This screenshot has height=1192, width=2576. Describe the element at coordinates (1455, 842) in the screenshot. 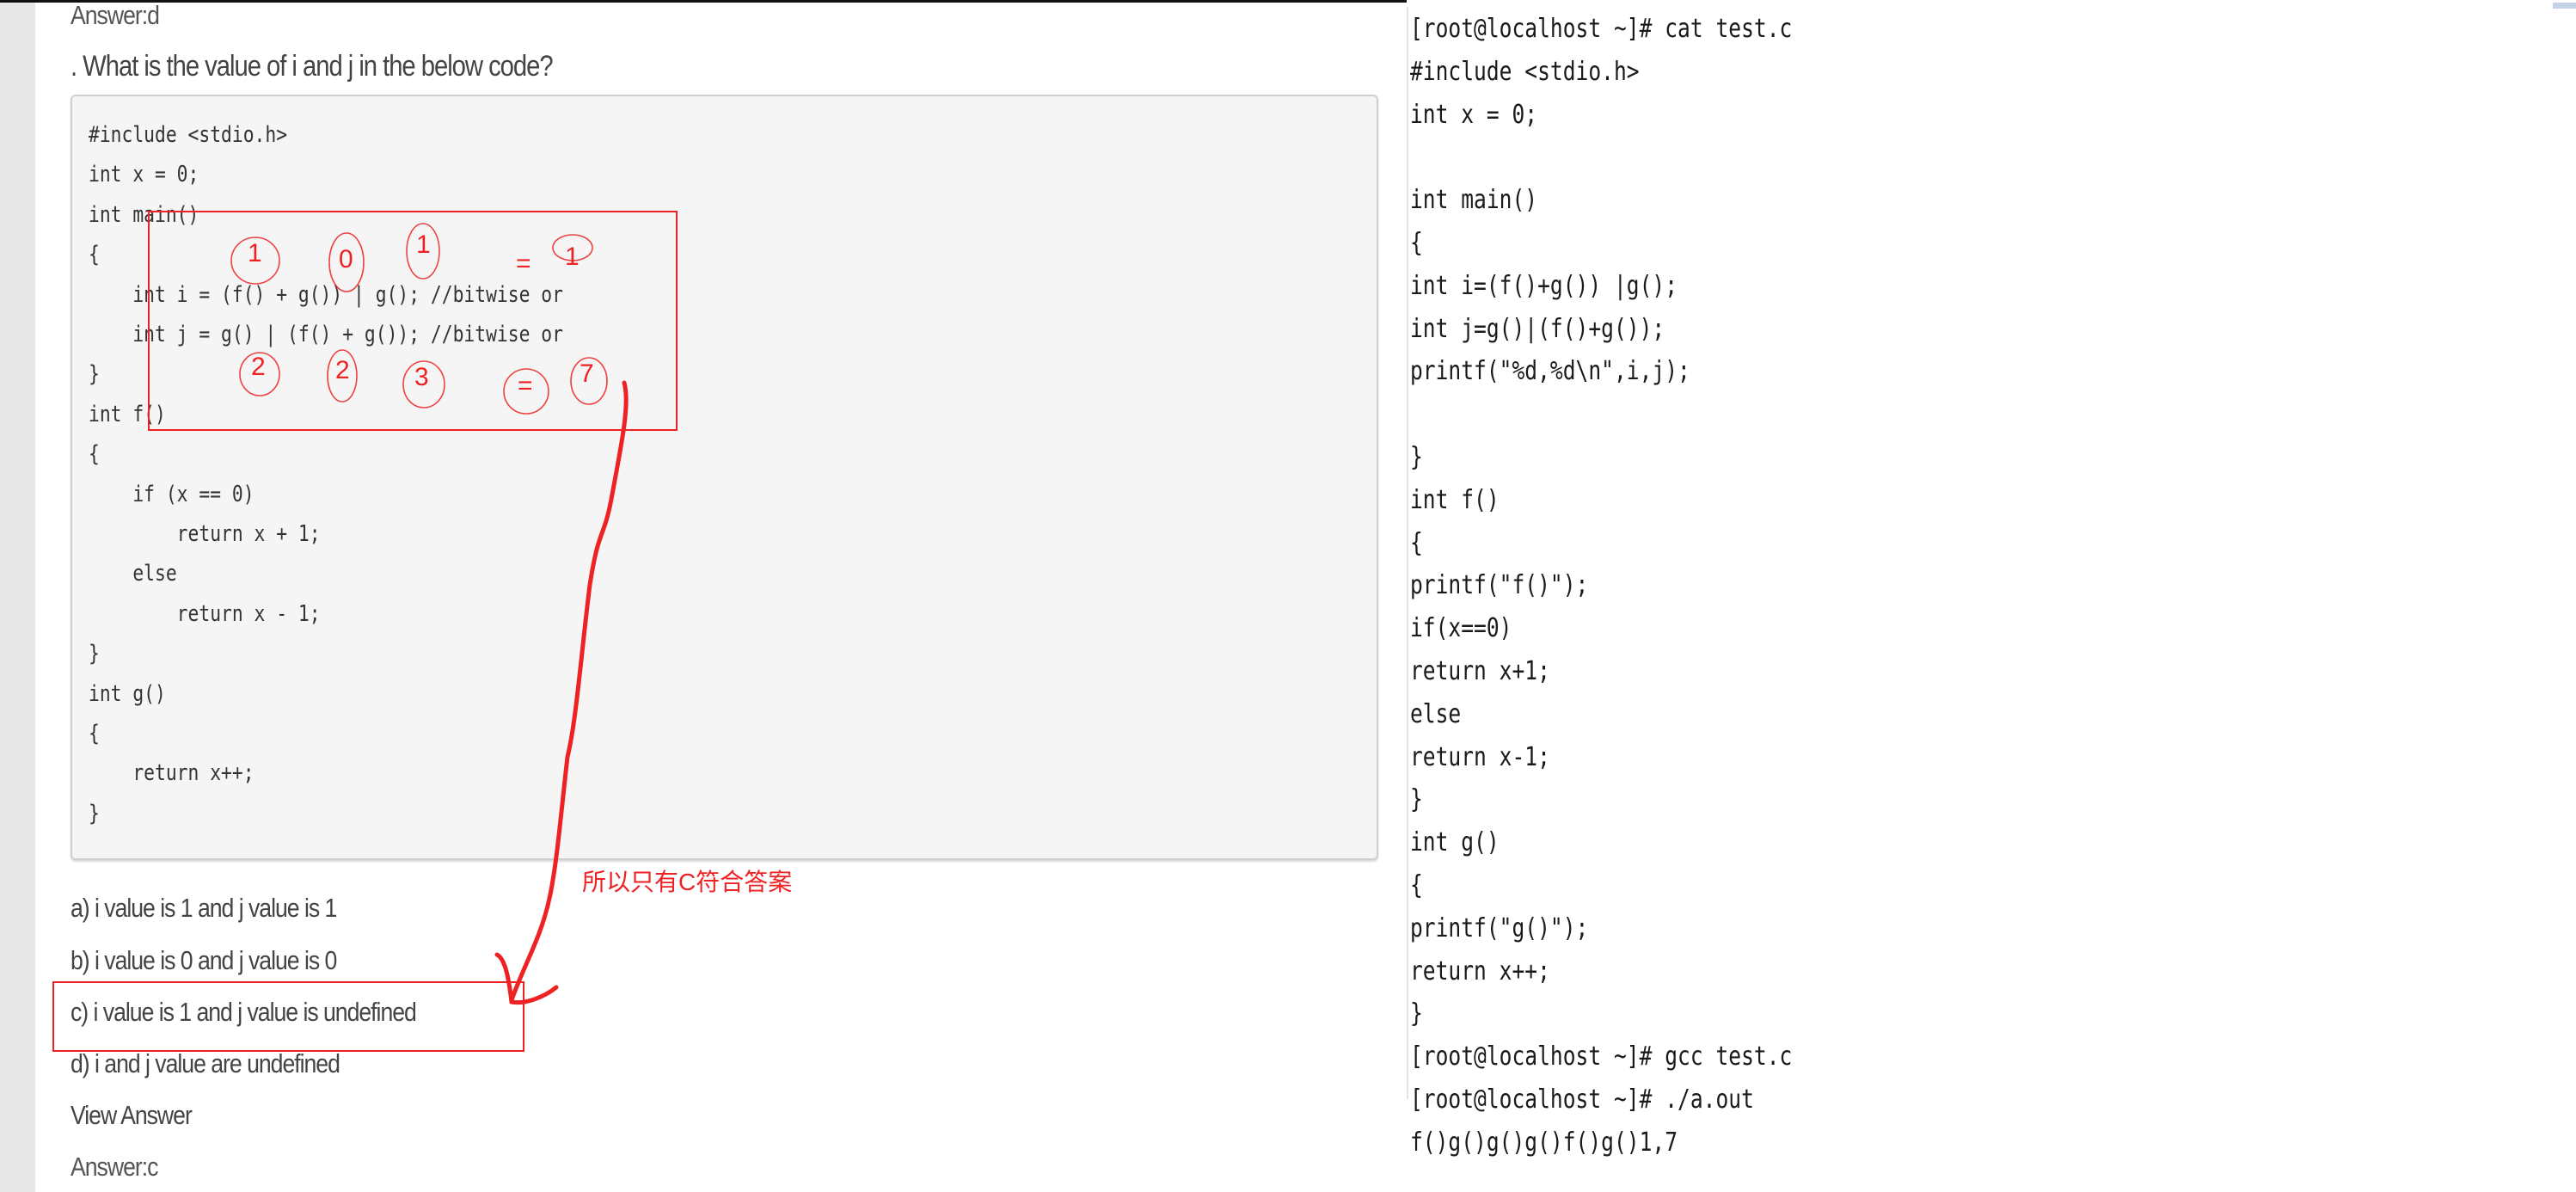

I see `terminal-line: int g()` at that location.